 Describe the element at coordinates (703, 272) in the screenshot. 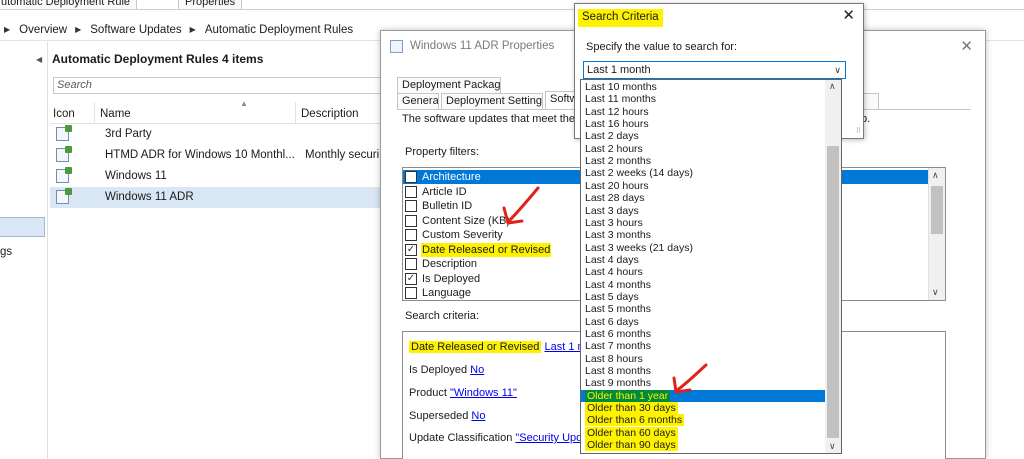

I see `dropdown-option: Last 4 hours` at that location.